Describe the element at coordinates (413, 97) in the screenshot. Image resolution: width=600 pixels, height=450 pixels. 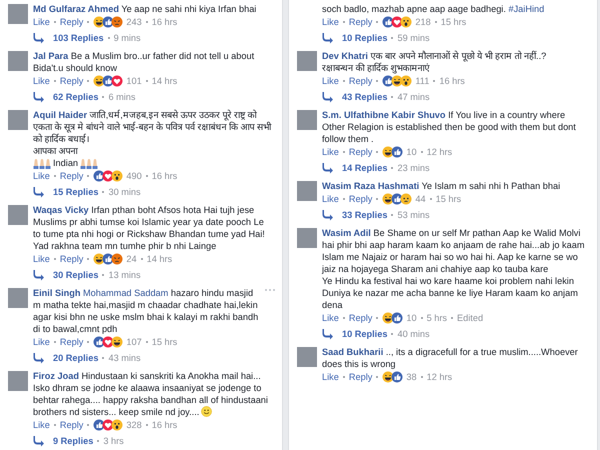
I see `timestamp: 47 mins` at that location.